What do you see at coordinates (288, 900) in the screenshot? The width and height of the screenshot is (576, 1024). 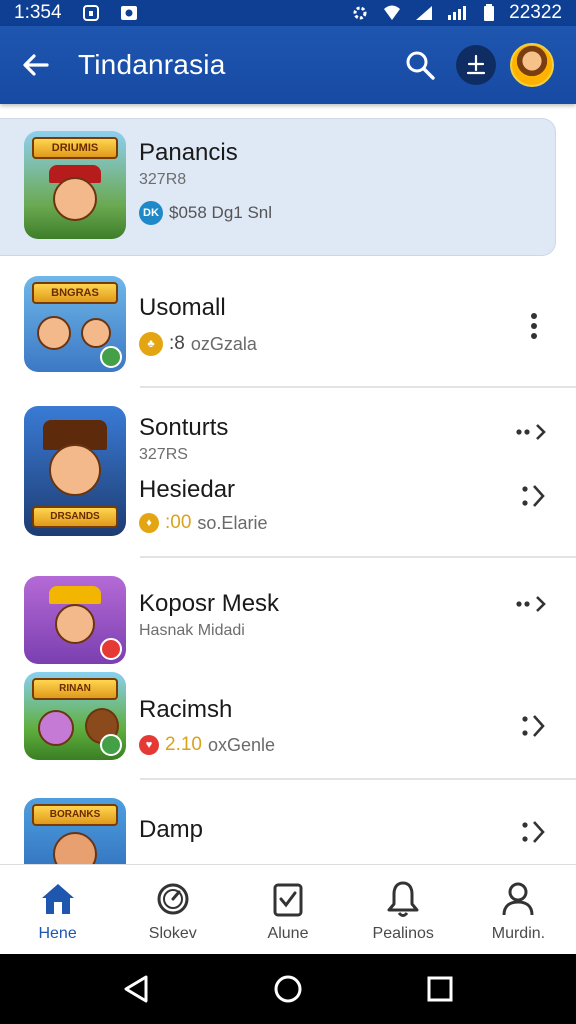 I see `clipboard-check-icon` at bounding box center [288, 900].